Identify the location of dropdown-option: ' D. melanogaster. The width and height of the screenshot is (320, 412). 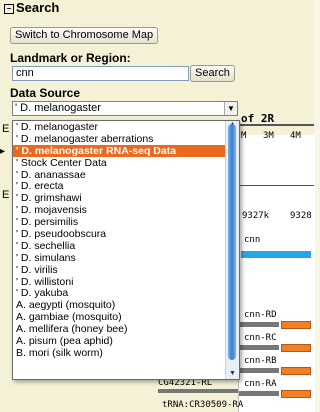
(126, 127).